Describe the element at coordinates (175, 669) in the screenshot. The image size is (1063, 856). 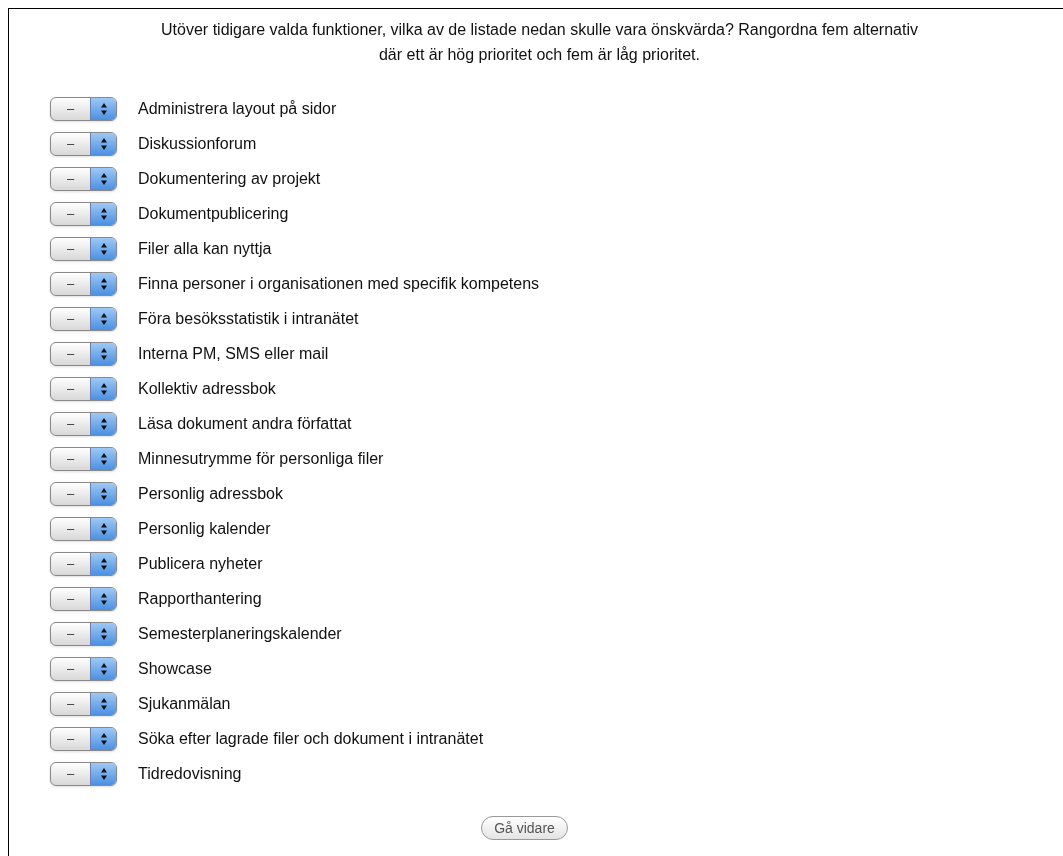
I see `option-label: Showcase` at that location.